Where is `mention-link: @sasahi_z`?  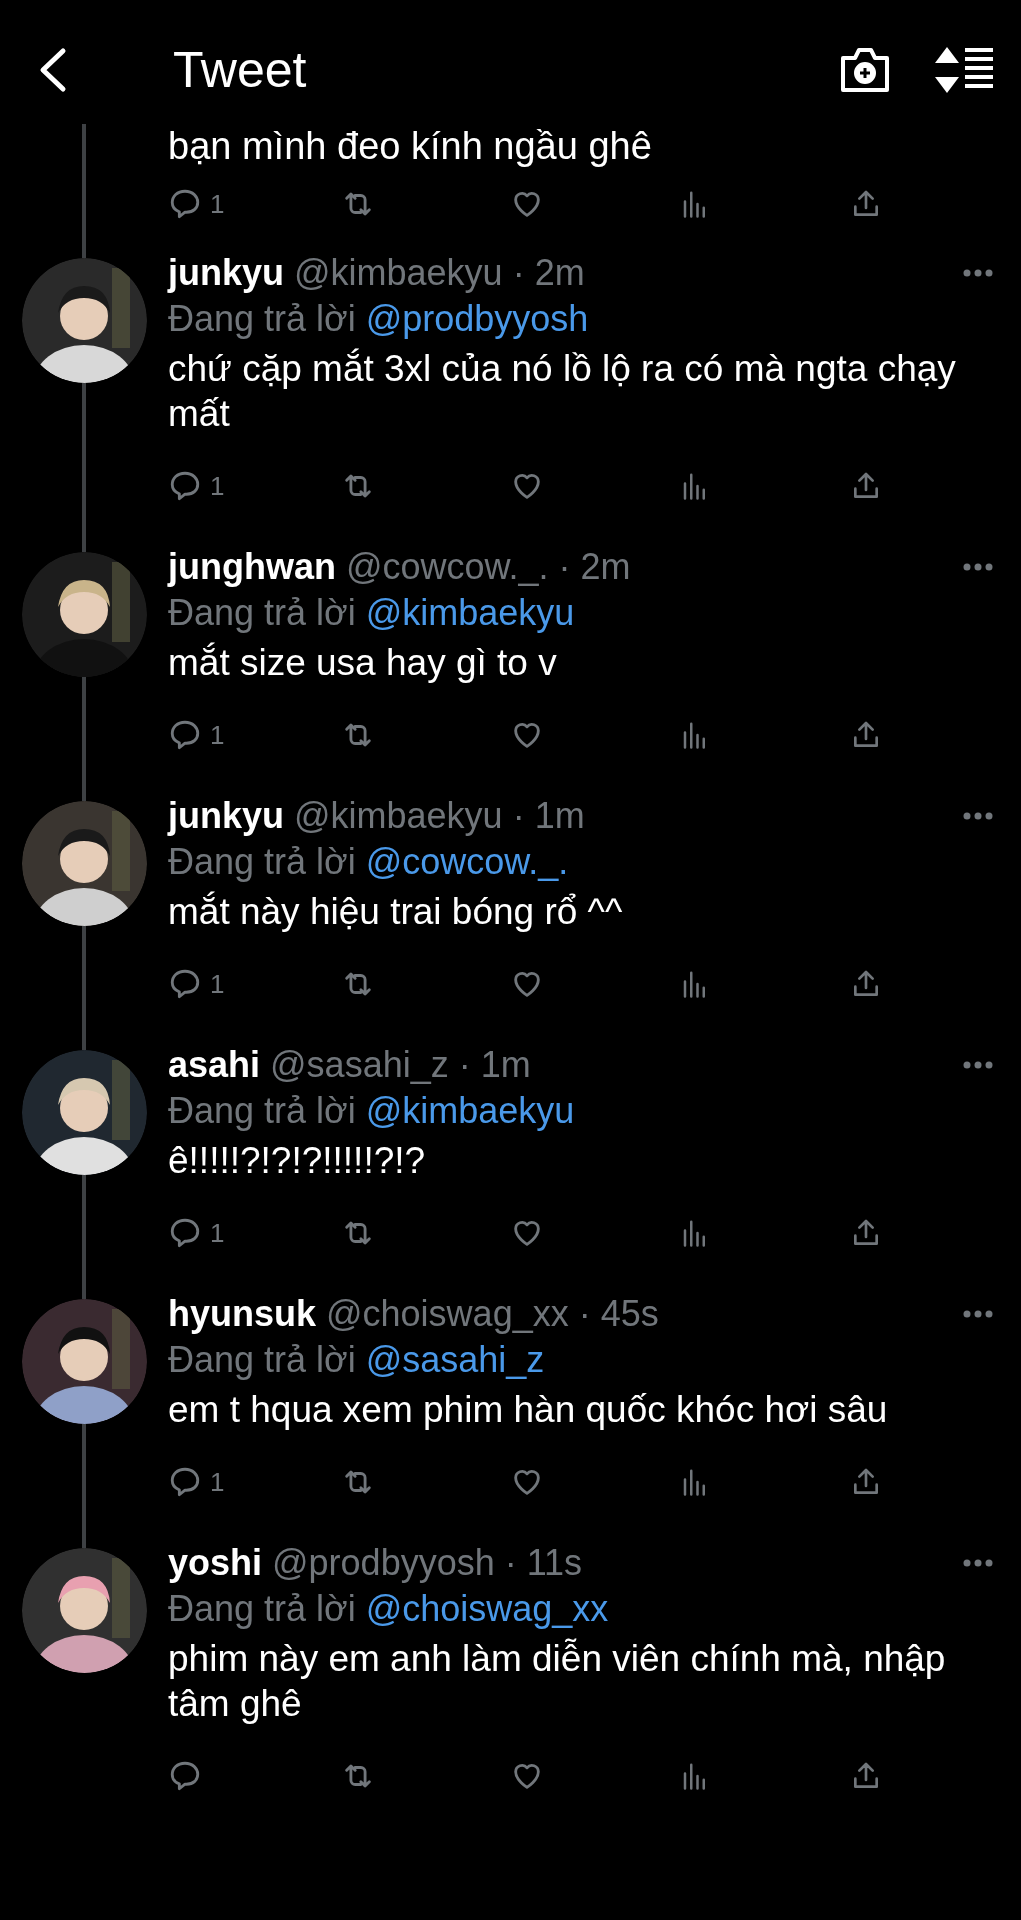
mention-link: @sasahi_z is located at coordinates (455, 1360).